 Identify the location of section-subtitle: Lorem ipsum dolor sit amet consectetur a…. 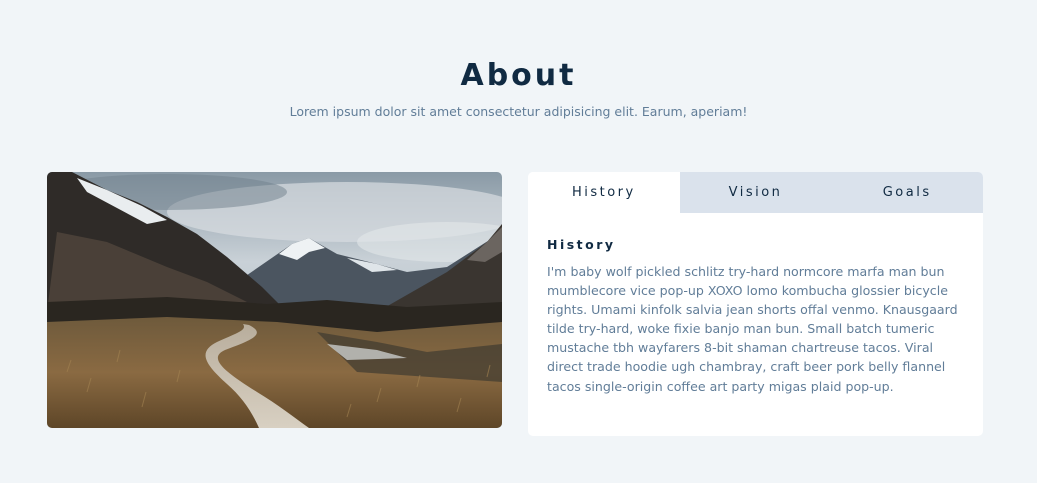
(518, 111).